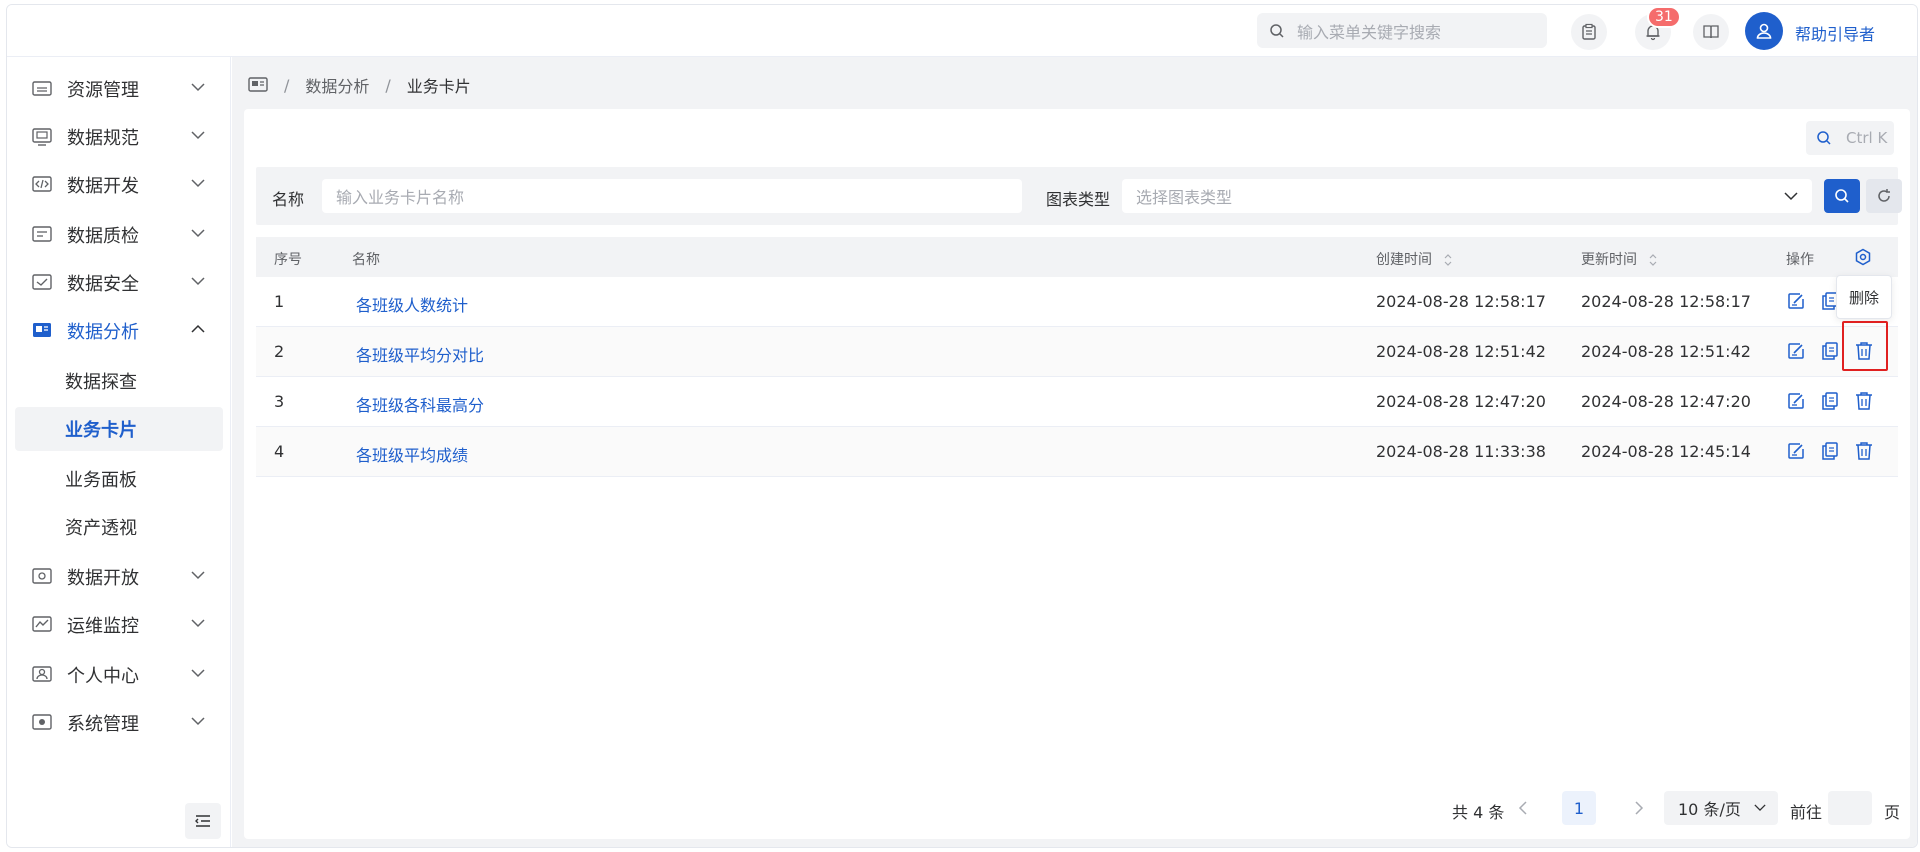 This screenshot has height=852, width=1920. What do you see at coordinates (103, 90) in the screenshot?
I see `sidebar-item-label: 资源管理` at bounding box center [103, 90].